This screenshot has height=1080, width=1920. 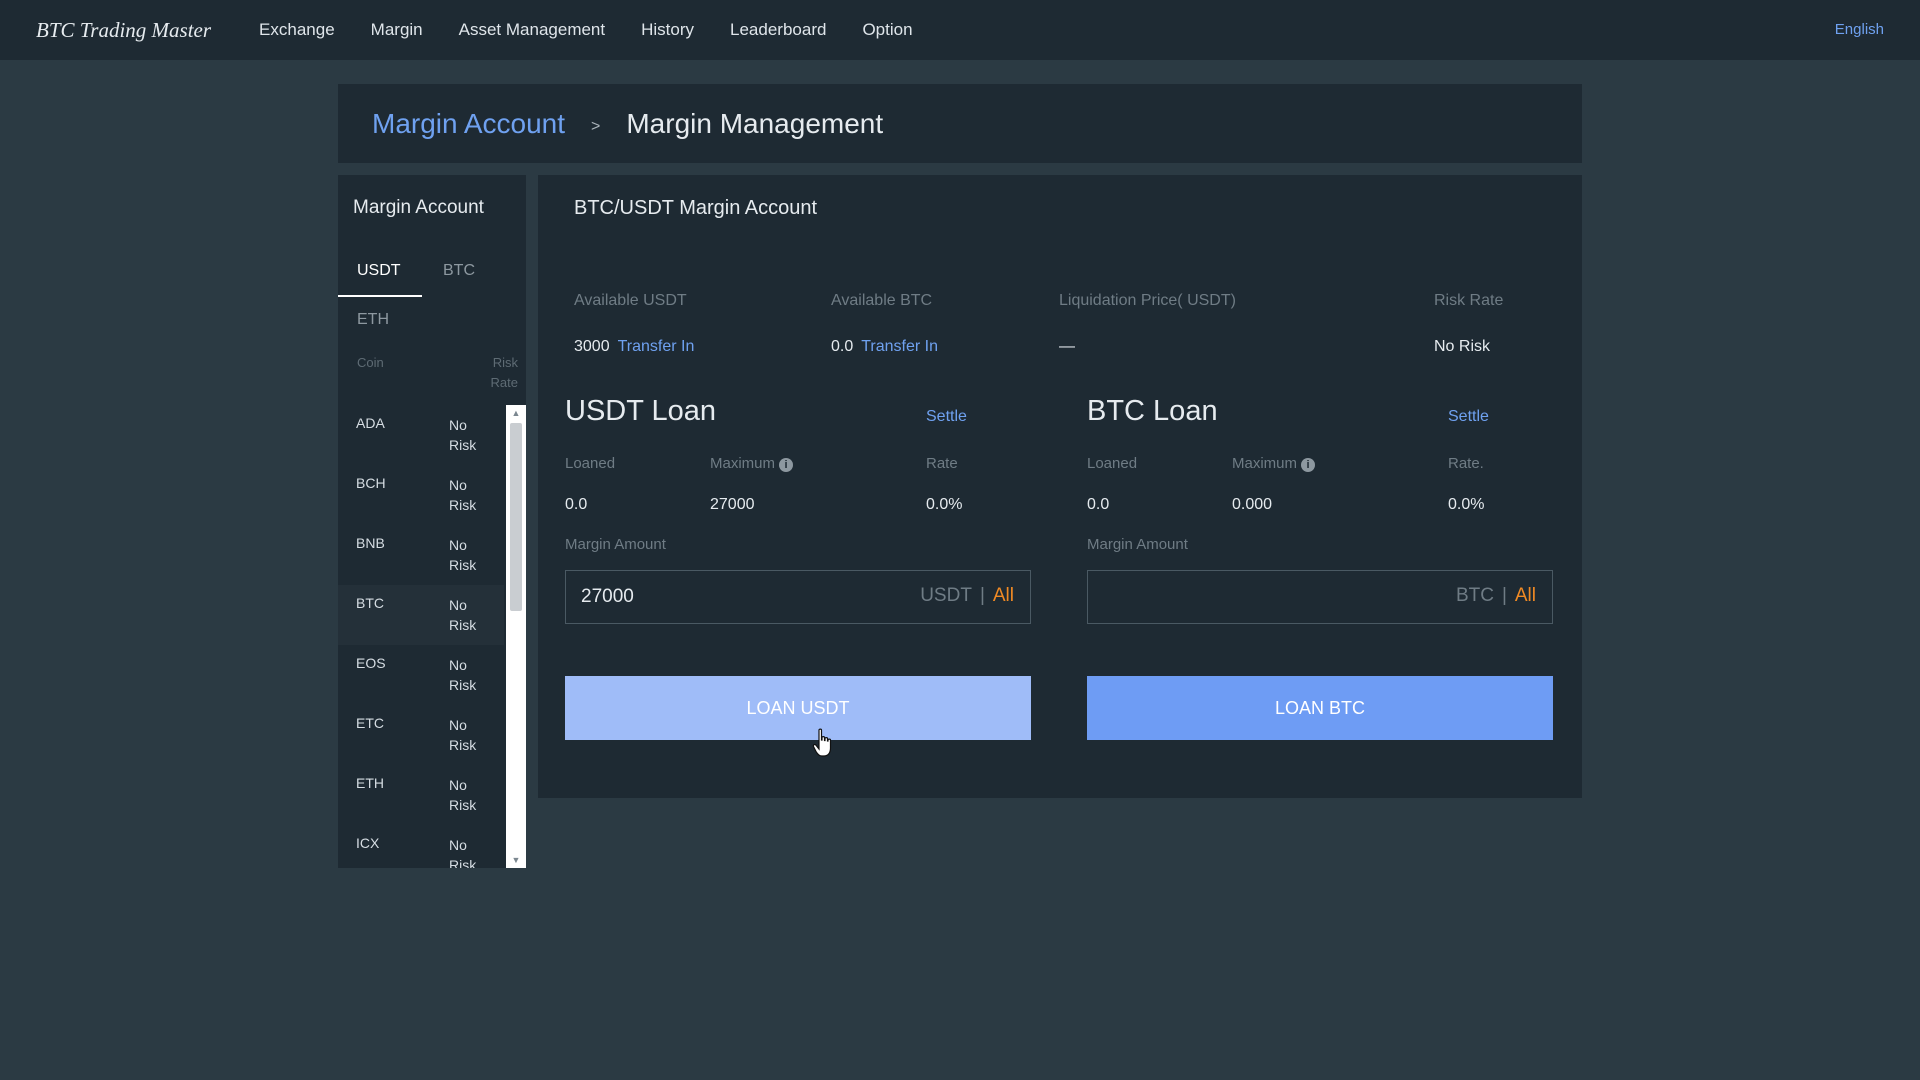 What do you see at coordinates (397, 30) in the screenshot?
I see `nav-margin: Margin` at bounding box center [397, 30].